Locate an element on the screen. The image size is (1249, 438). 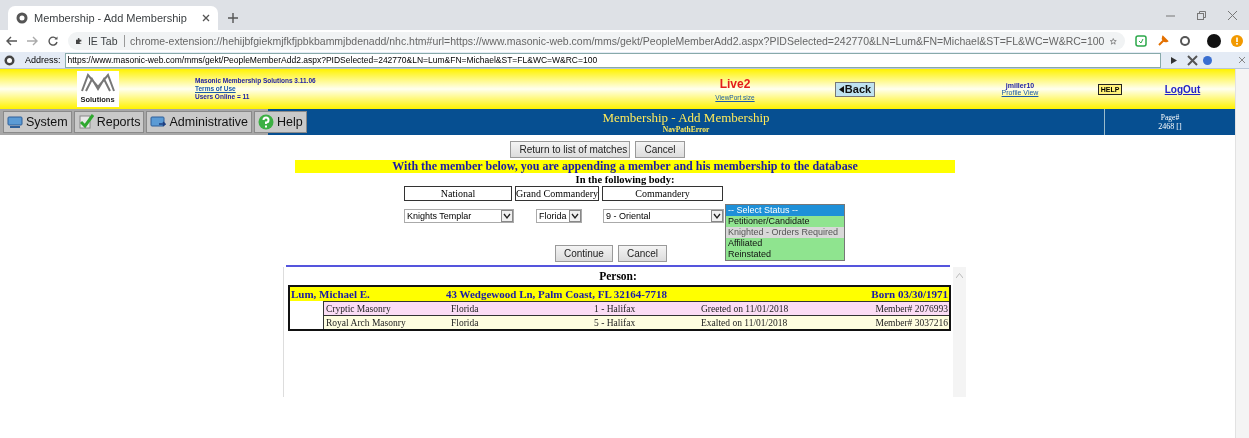
address-label: Address: is located at coordinates (43, 60).